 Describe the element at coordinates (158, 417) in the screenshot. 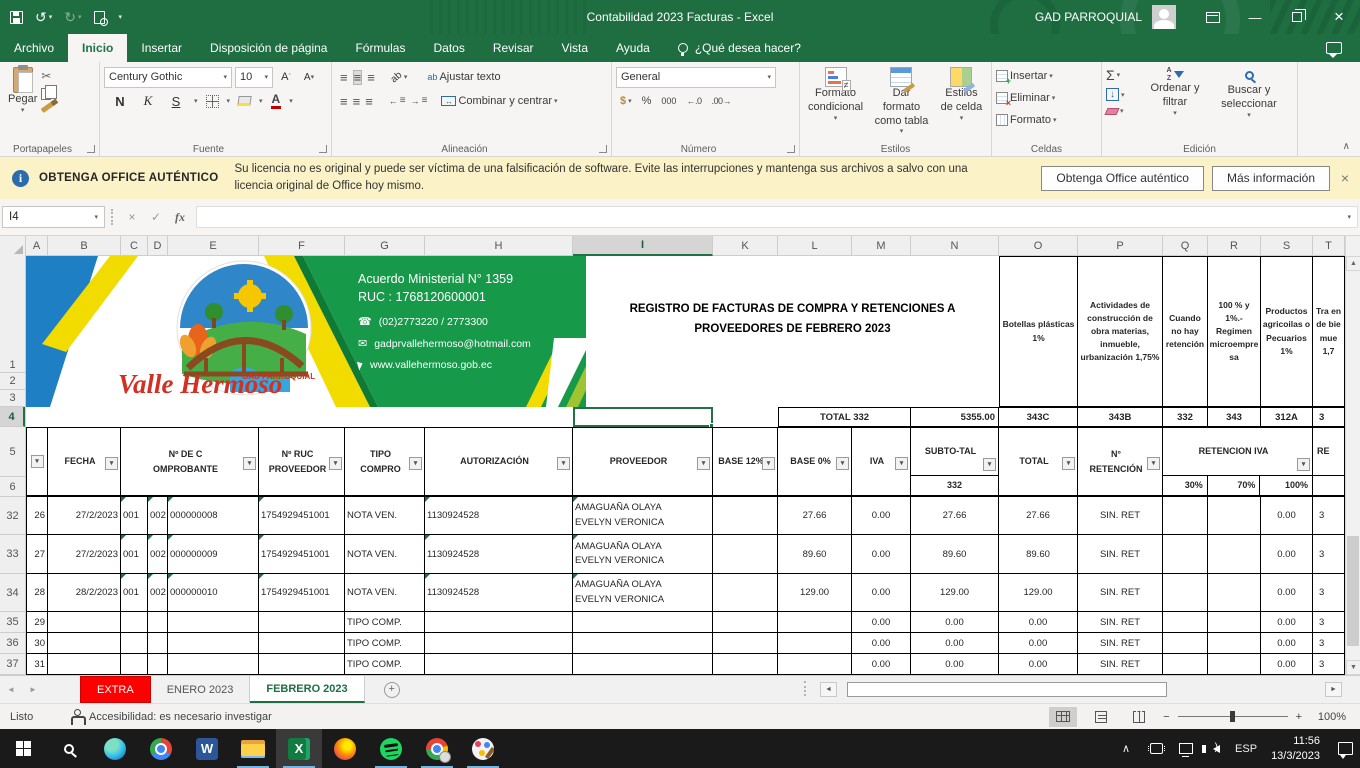

I see `cell-D4` at that location.